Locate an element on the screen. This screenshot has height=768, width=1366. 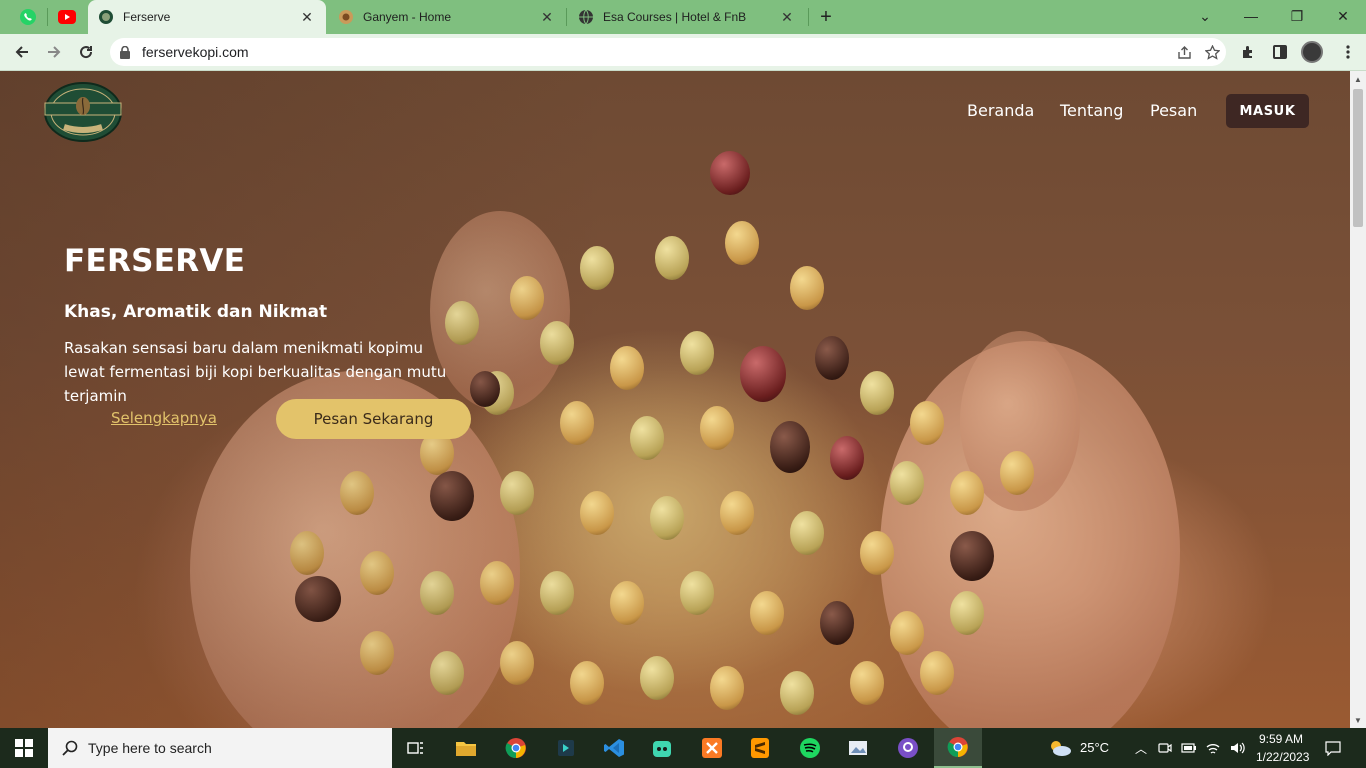
search-icon is located at coordinates (70, 748).